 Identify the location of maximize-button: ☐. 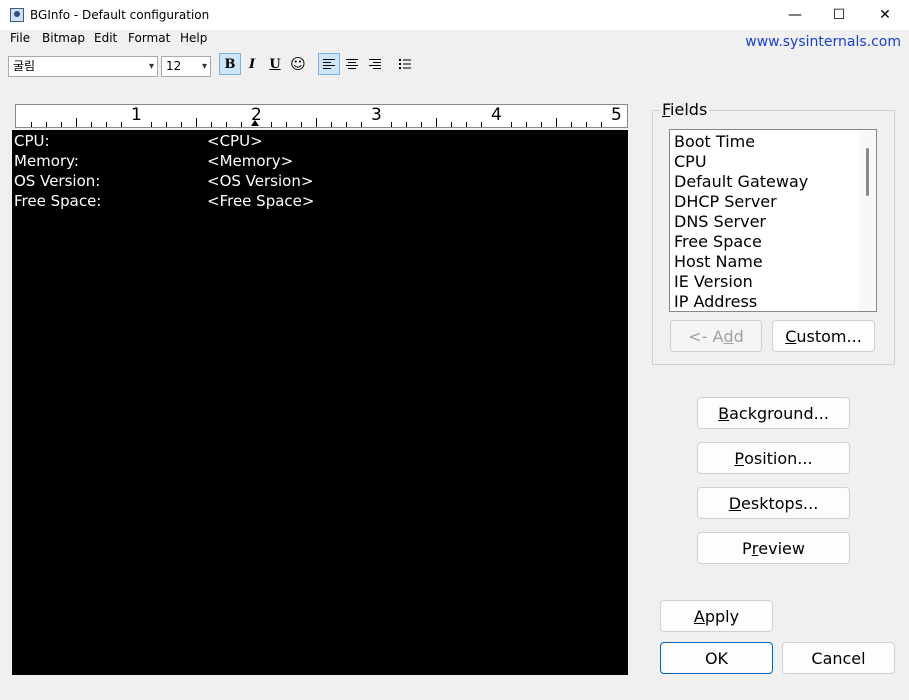
(839, 15).